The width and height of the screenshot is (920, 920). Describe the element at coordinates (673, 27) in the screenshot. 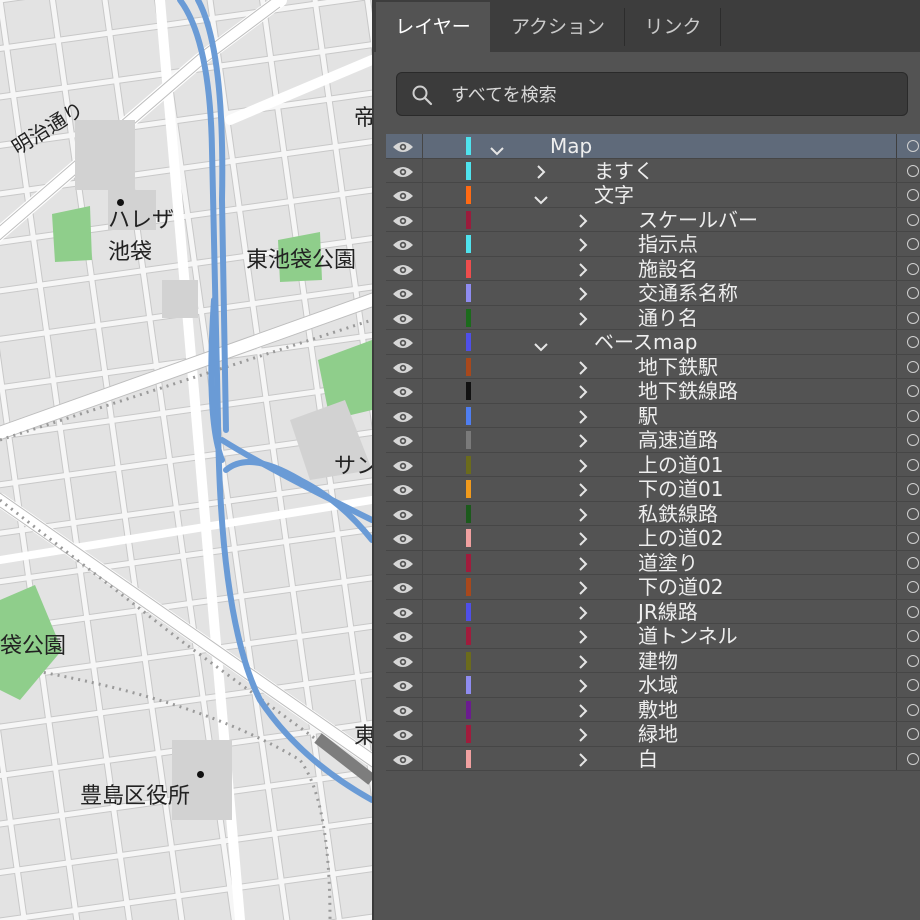

I see `tab-links: リンク` at that location.